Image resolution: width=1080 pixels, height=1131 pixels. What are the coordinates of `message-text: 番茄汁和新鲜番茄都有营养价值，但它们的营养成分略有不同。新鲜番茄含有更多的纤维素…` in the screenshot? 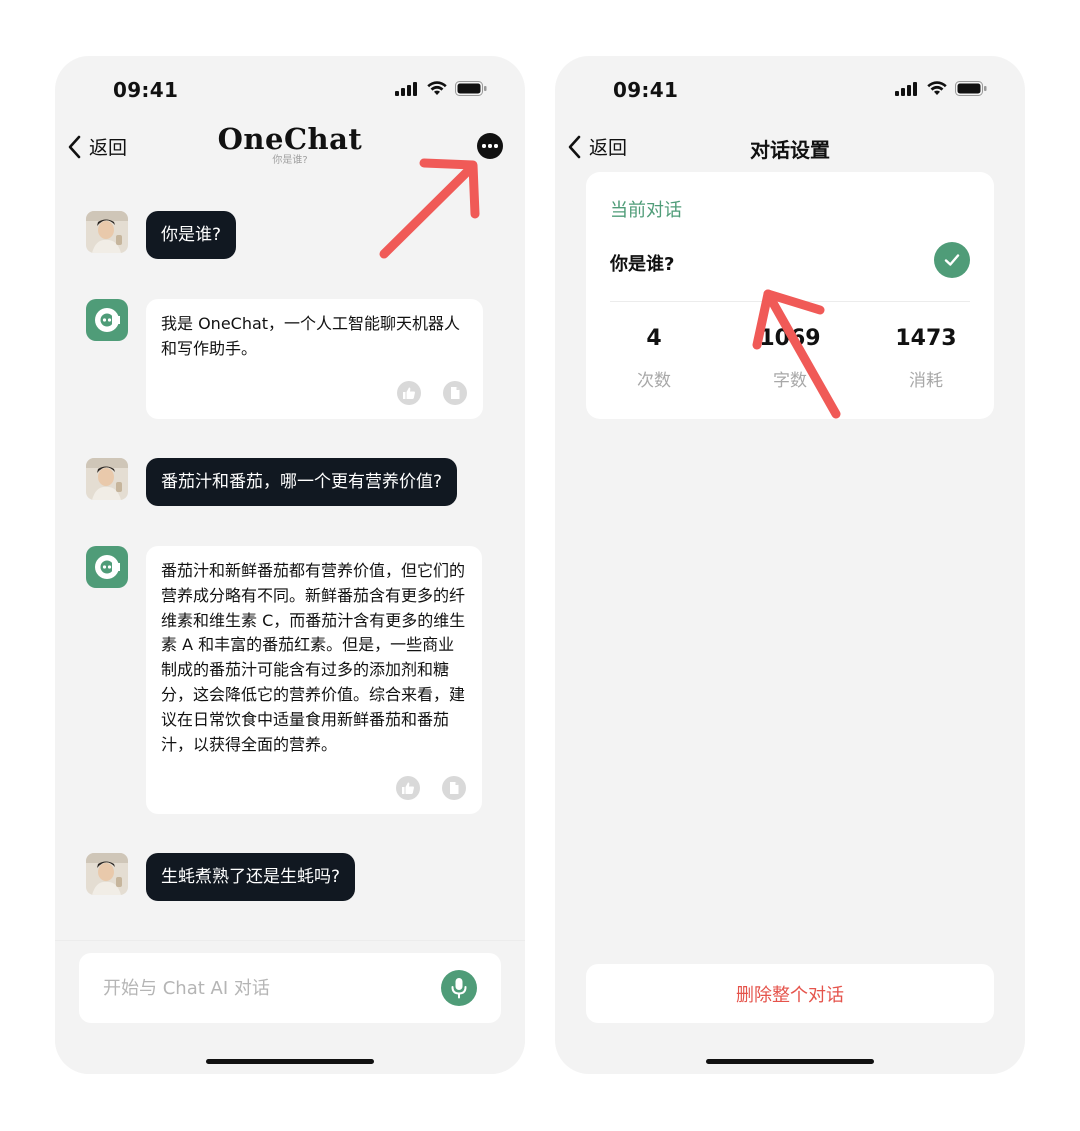 It's located at (313, 657).